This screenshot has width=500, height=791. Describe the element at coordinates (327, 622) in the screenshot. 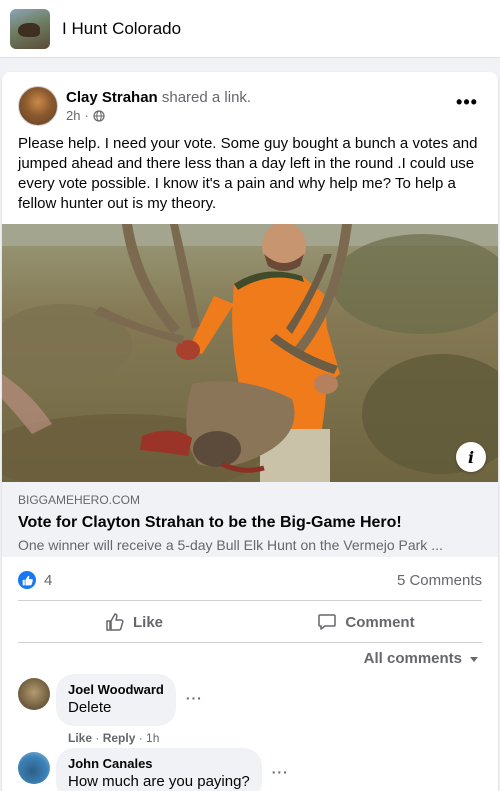

I see `comment-icon` at that location.